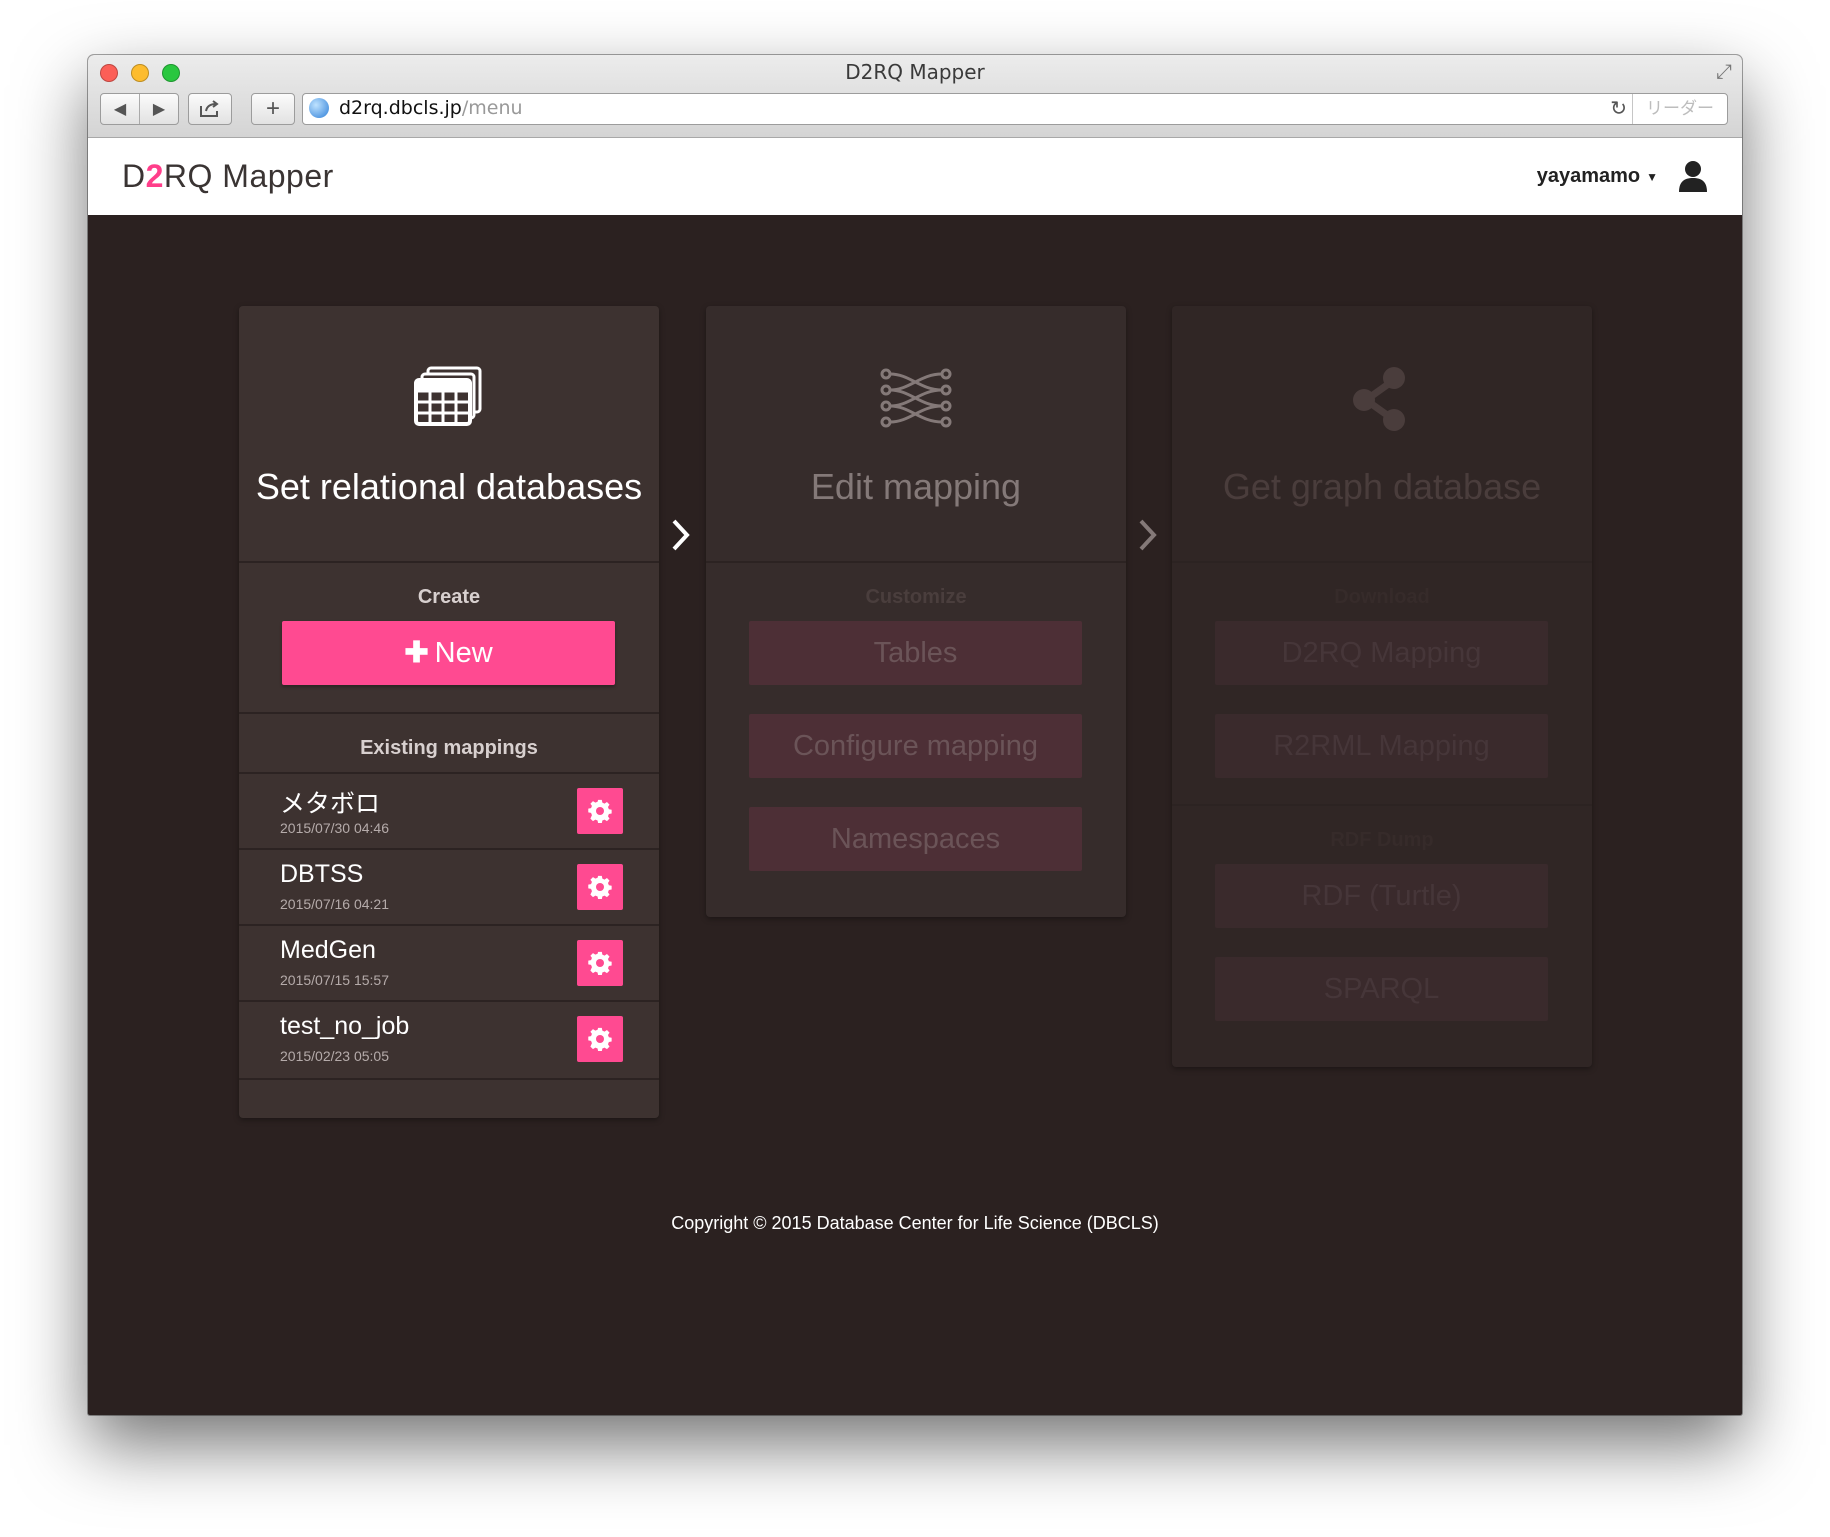 The width and height of the screenshot is (1830, 1537). I want to click on mapping-date: 2015/07/30 04:46, so click(334, 828).